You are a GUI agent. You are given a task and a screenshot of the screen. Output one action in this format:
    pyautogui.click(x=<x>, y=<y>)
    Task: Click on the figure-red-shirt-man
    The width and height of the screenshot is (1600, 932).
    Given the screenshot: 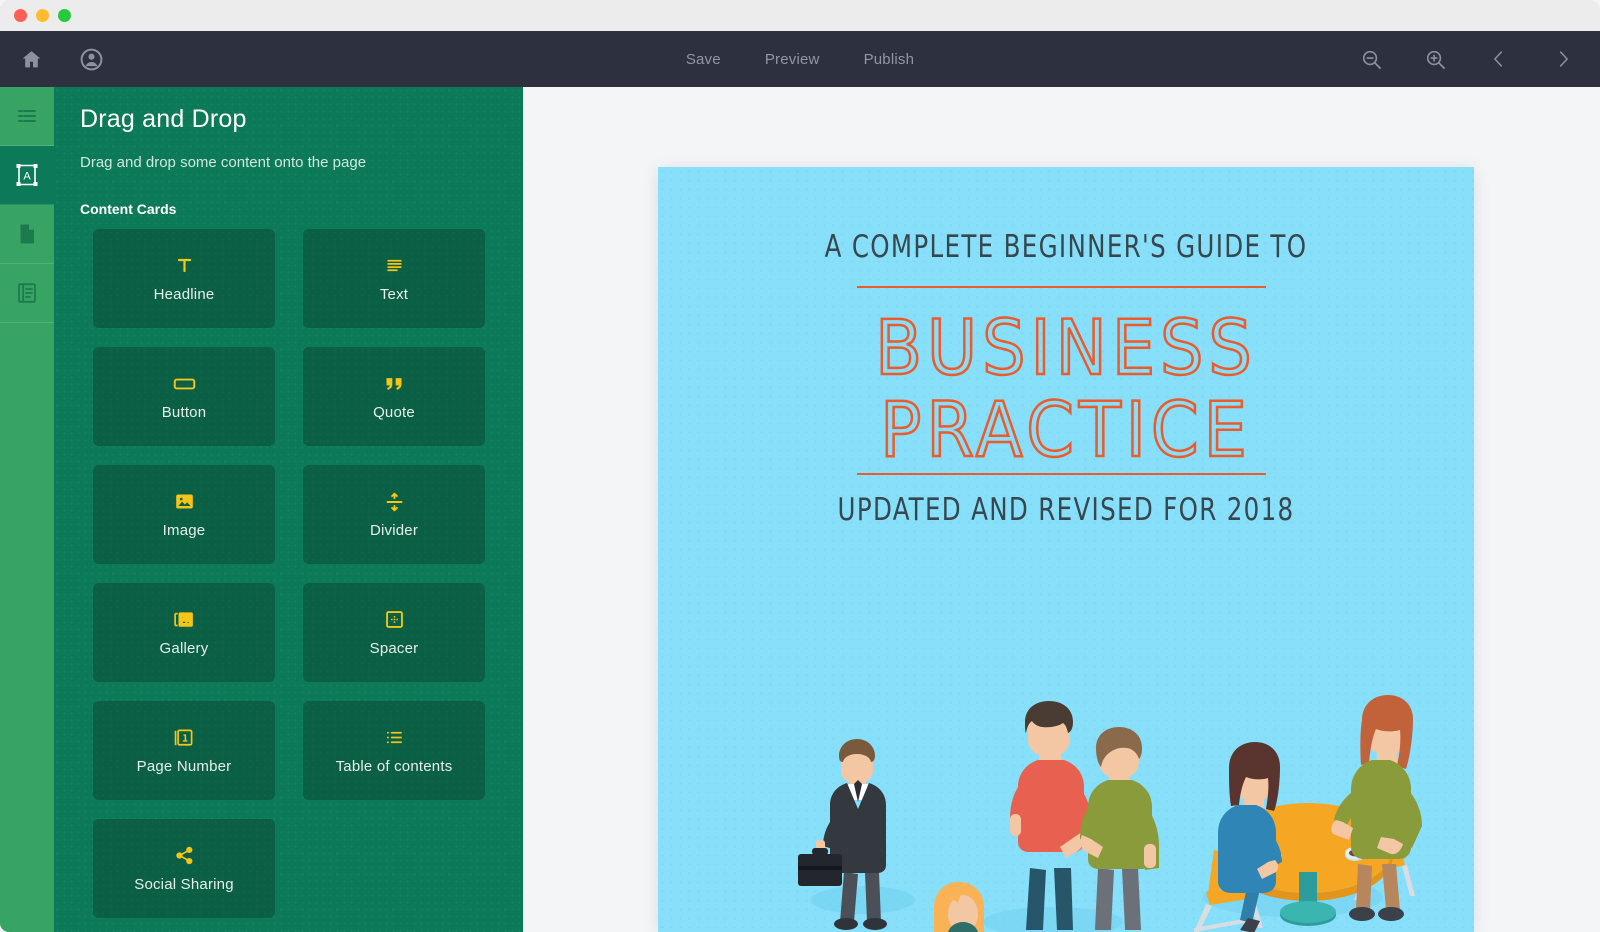 What is the action you would take?
    pyautogui.click(x=1051, y=815)
    